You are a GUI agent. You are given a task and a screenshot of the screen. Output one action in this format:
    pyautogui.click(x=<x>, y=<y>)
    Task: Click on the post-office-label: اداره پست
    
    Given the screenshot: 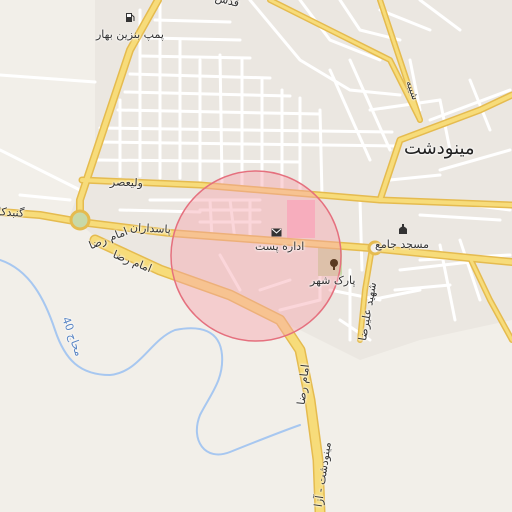 What is the action you would take?
    pyautogui.click(x=280, y=246)
    